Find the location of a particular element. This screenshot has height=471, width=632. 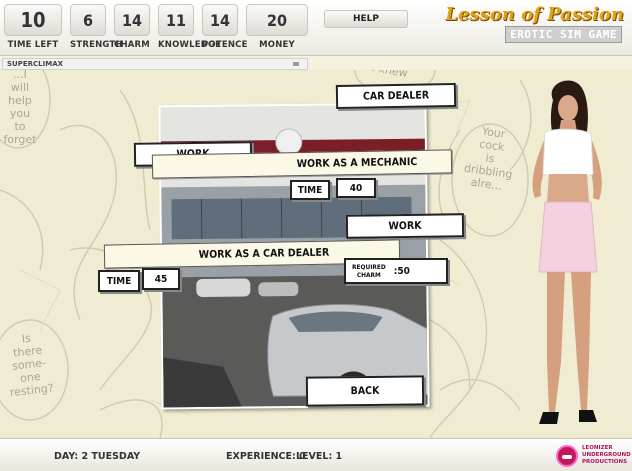

stat-money-value: 20 is located at coordinates (277, 20).